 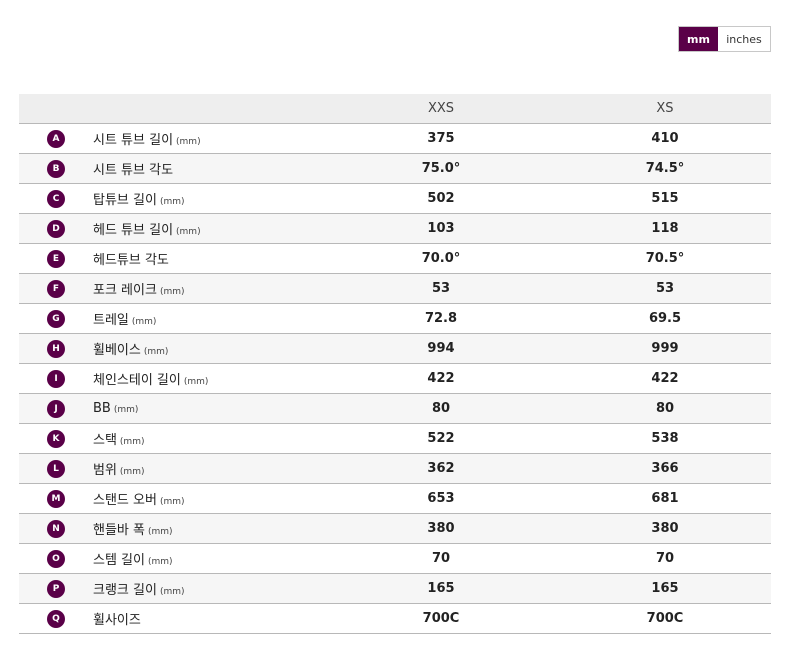 I want to click on measurement-label: 스택, so click(x=105, y=440).